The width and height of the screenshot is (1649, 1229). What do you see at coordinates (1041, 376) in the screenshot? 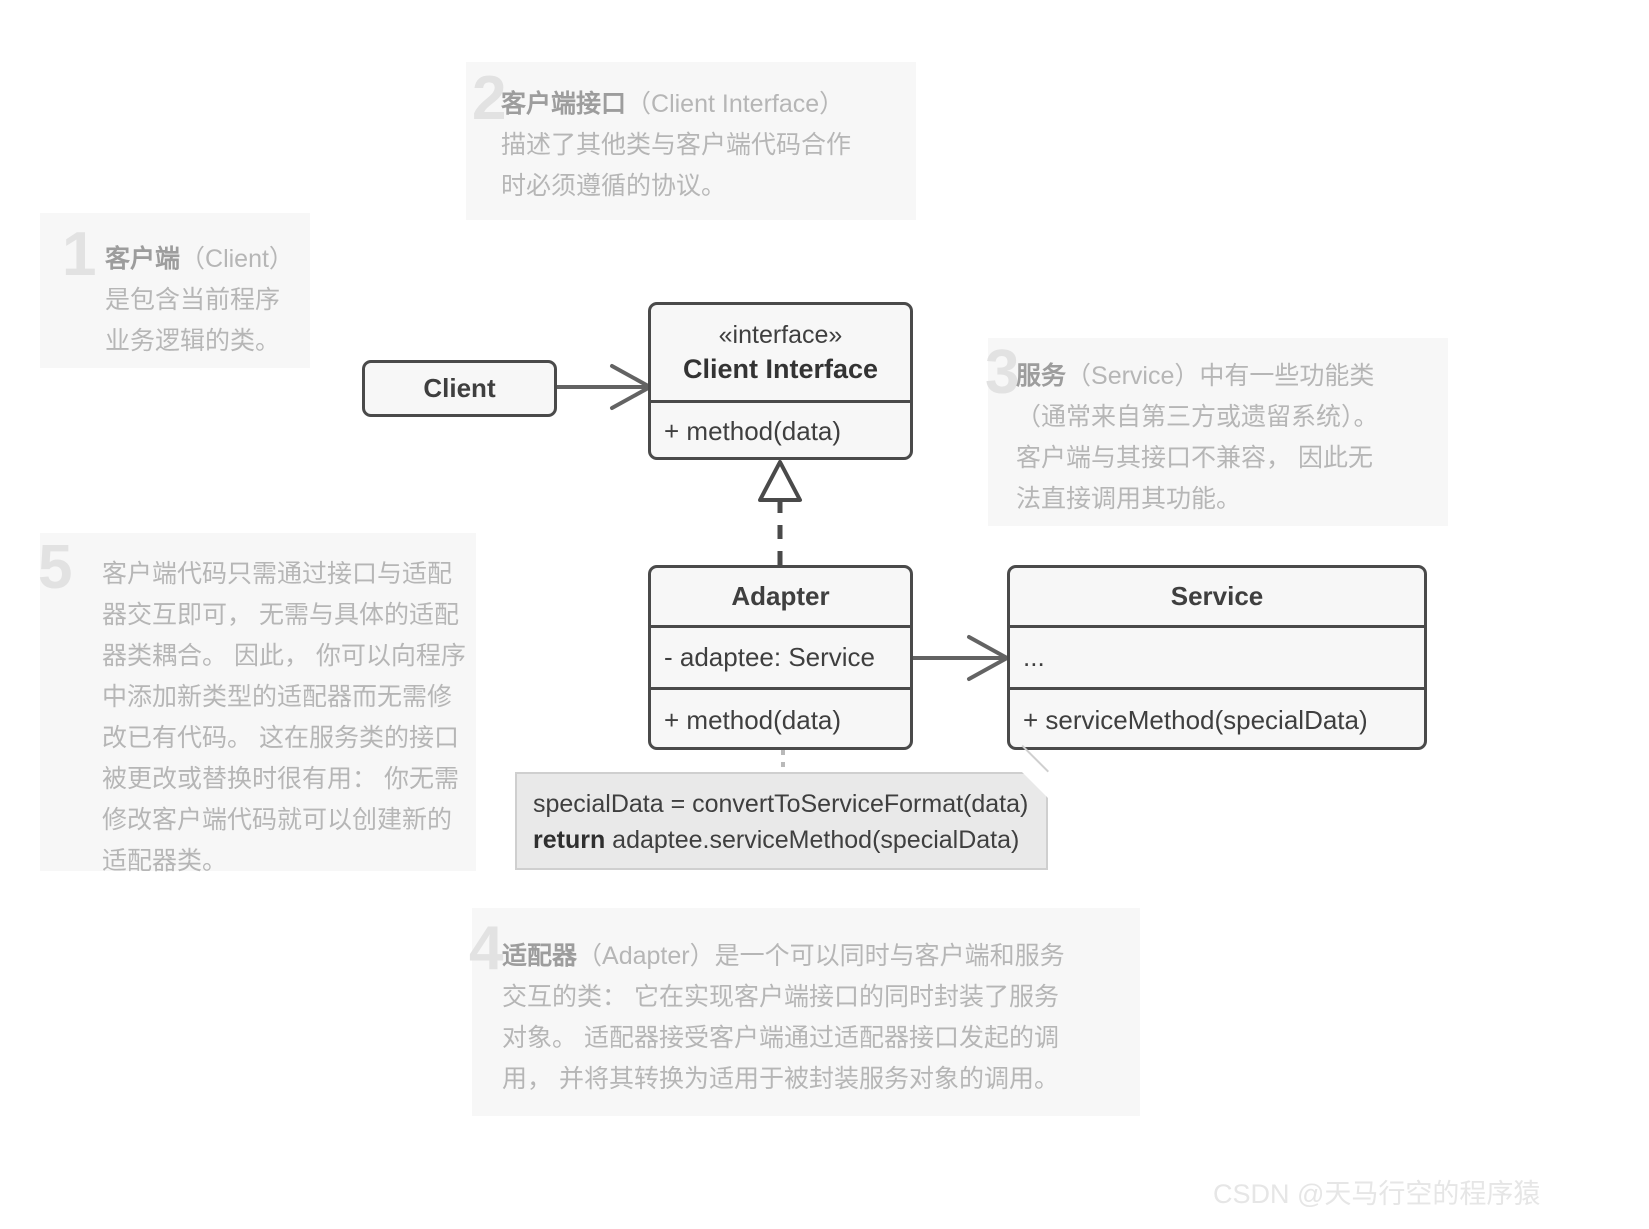
I see `annotation-3-heading: 服务` at bounding box center [1041, 376].